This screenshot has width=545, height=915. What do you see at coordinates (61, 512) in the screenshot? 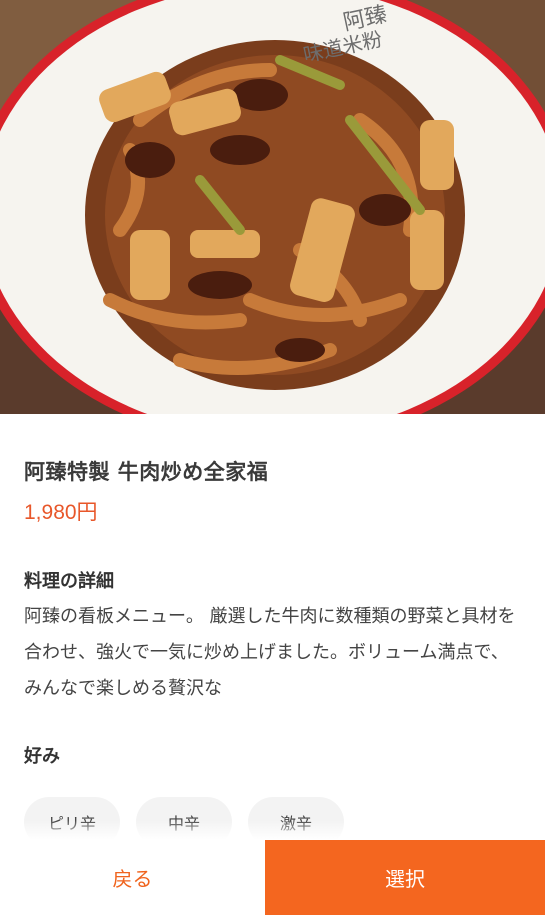
I see `product-price: 1,980円` at bounding box center [61, 512].